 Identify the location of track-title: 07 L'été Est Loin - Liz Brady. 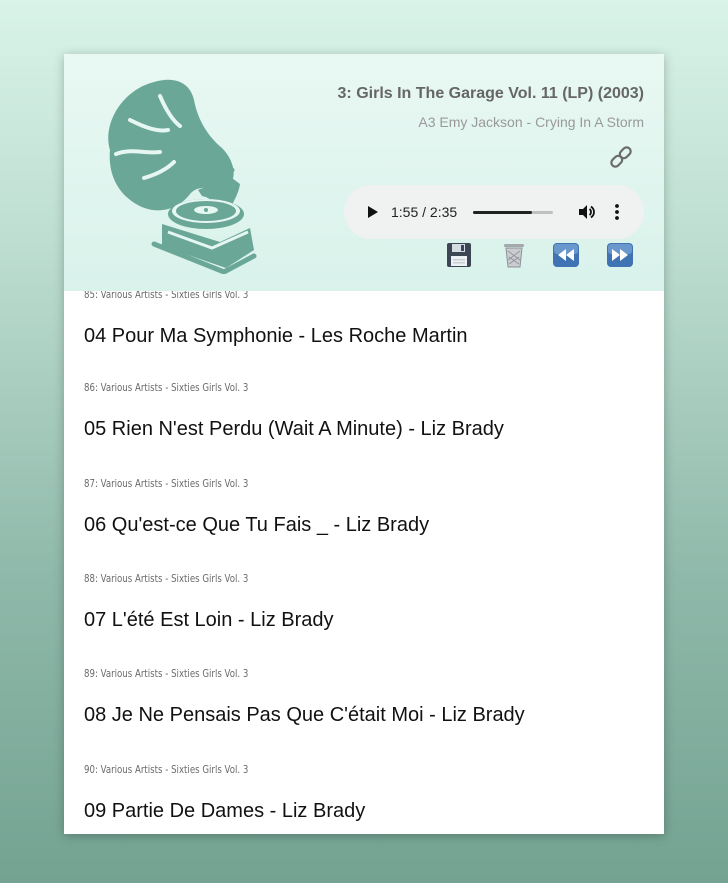
(369, 620).